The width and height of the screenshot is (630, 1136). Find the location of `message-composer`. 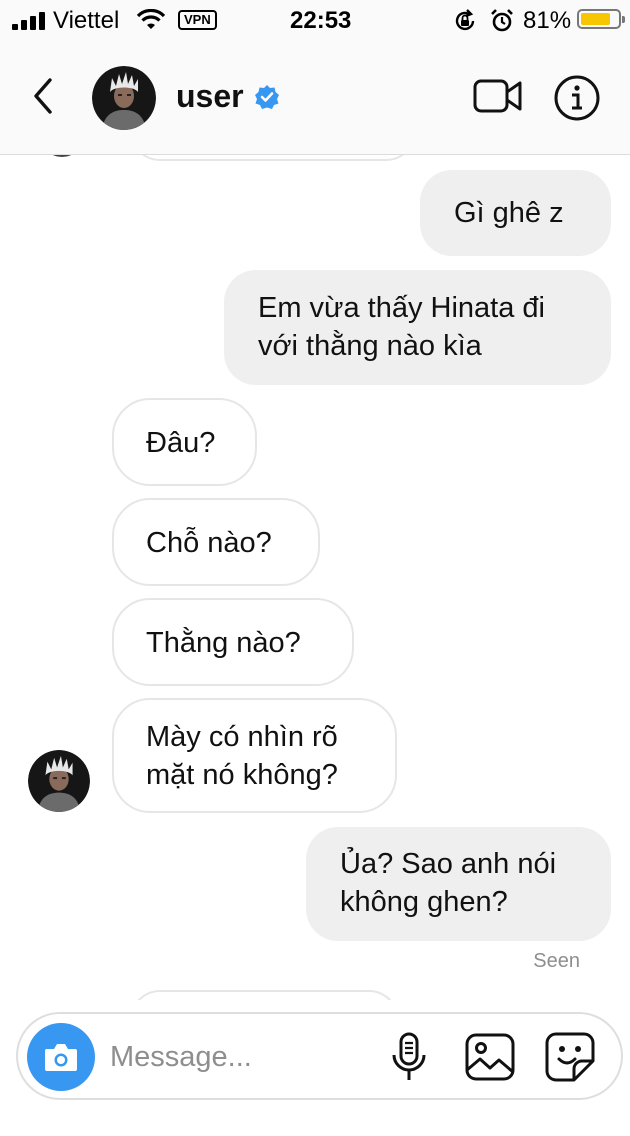

message-composer is located at coordinates (319, 1056).